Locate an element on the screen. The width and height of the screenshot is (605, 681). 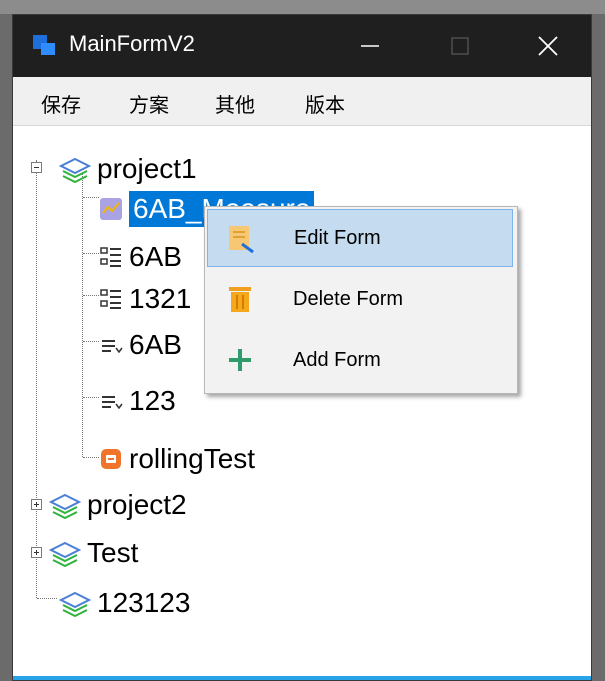
menu-item-save: 保存 is located at coordinates (61, 103).